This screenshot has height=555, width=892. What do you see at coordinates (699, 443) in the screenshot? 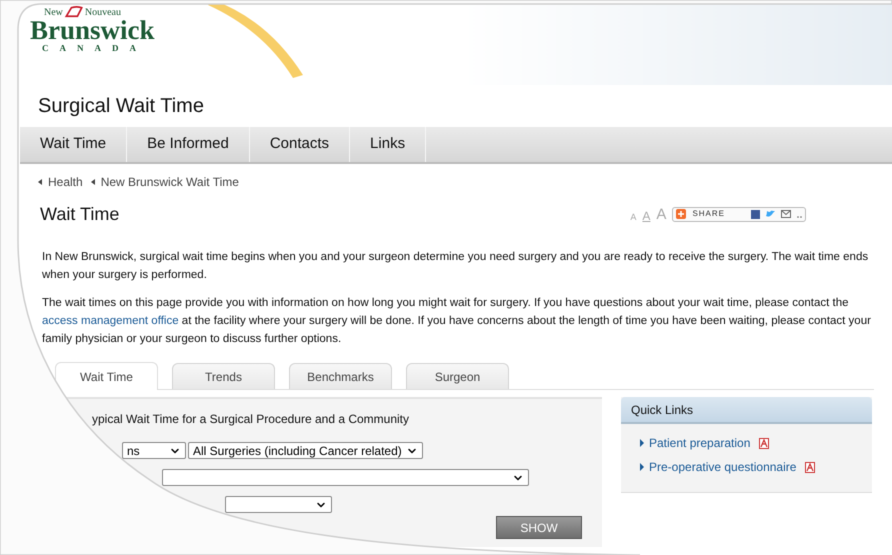
I see `quick-link: Patient preparation` at bounding box center [699, 443].